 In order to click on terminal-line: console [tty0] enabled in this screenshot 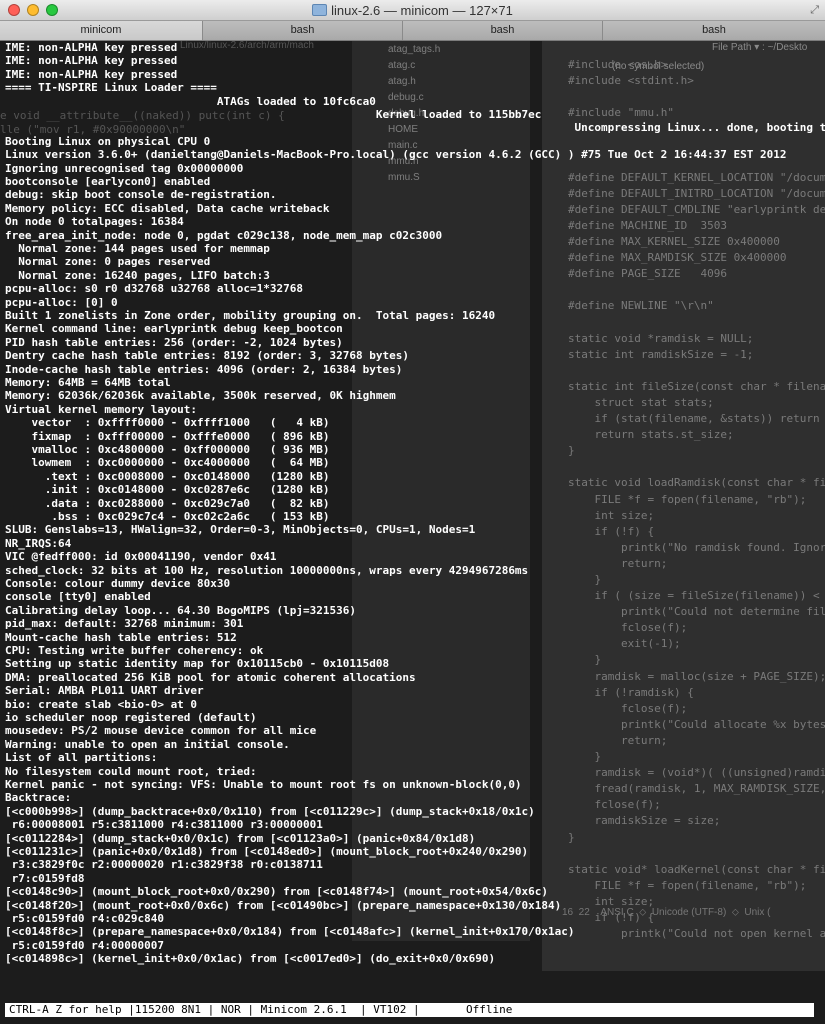, I will do `click(78, 597)`.